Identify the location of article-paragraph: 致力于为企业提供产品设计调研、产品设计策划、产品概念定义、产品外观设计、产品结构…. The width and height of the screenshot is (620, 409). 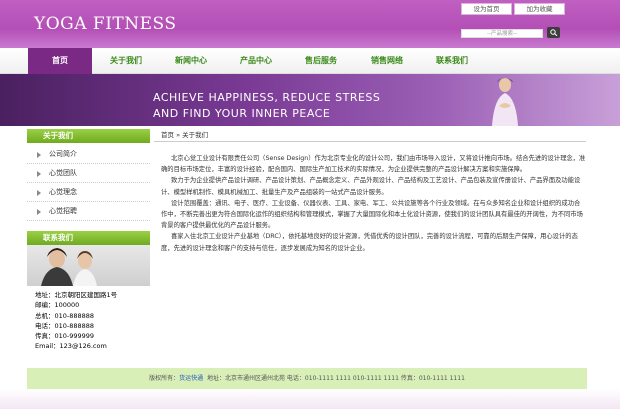
(371, 186).